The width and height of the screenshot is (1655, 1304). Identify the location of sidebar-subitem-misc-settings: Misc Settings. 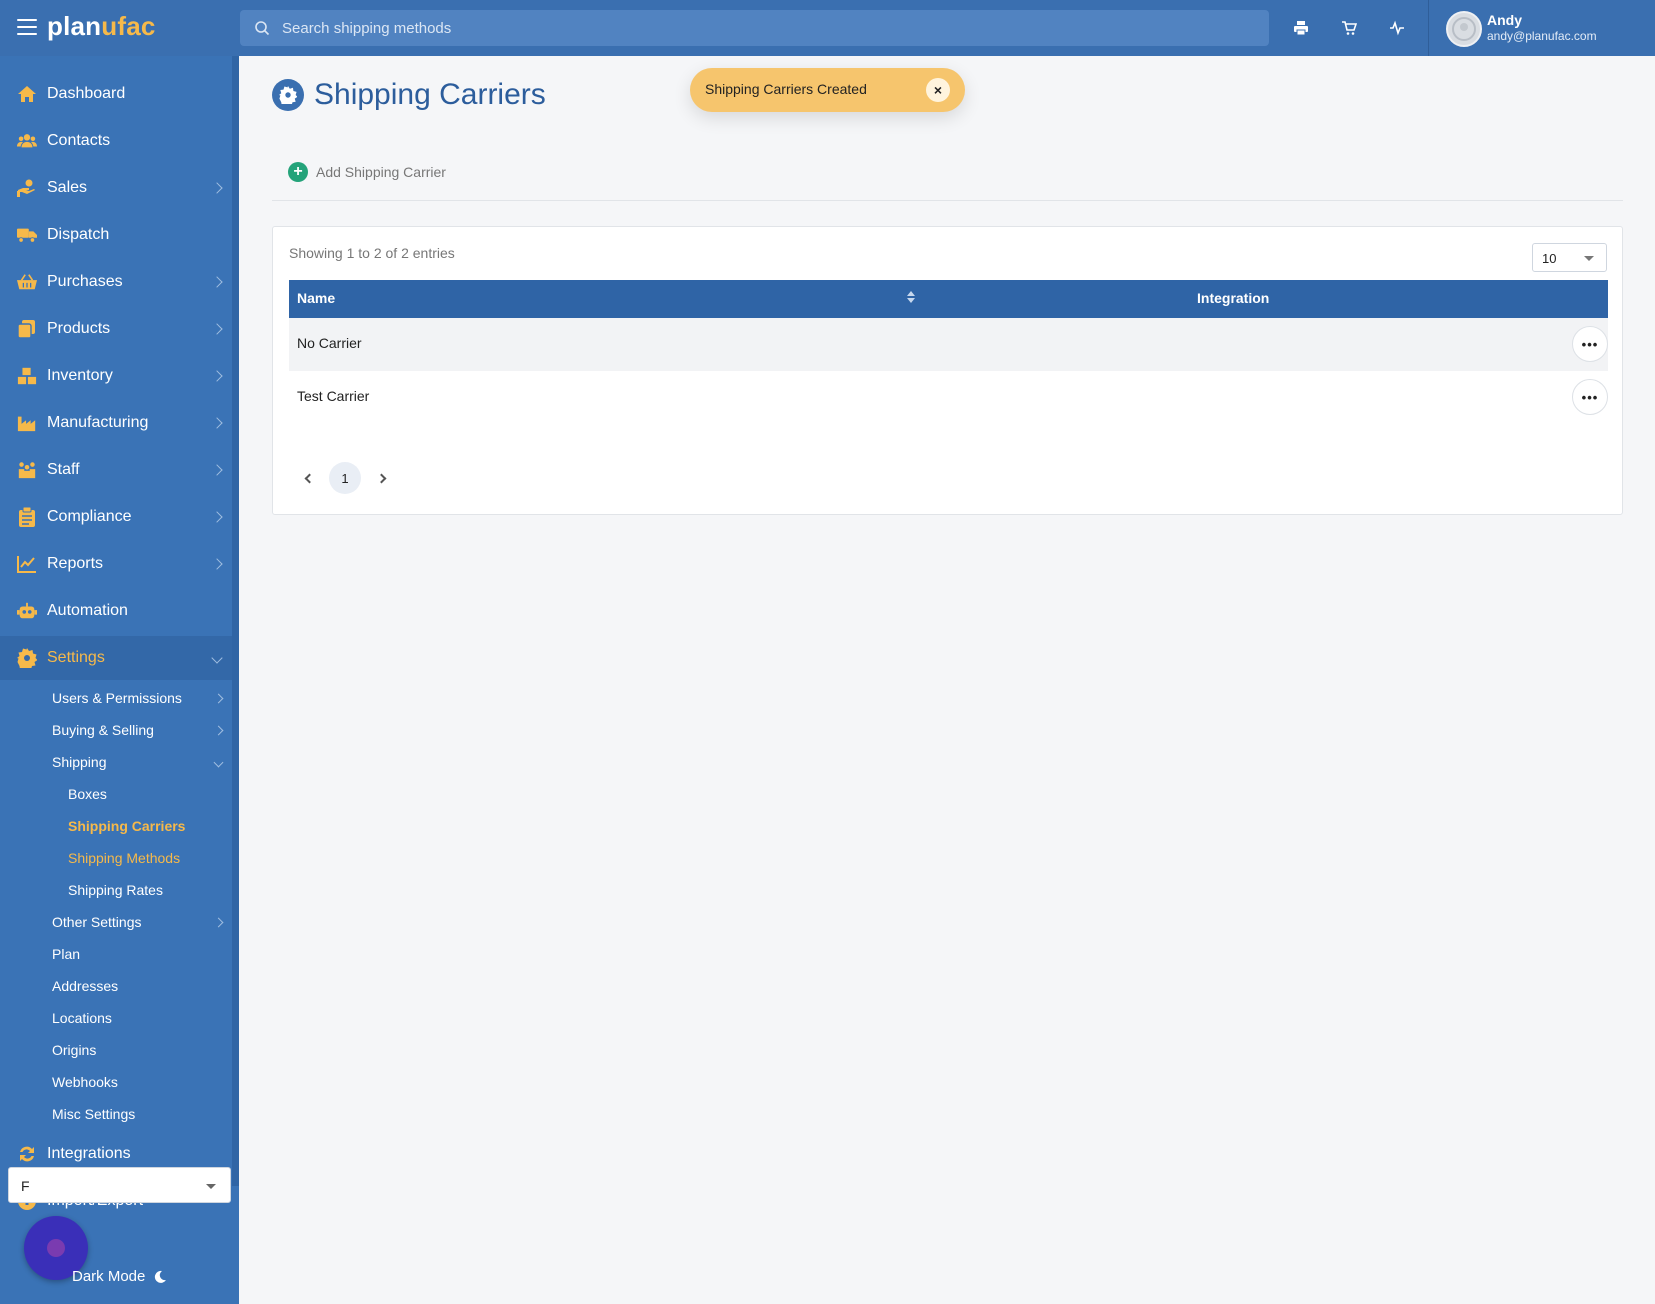
(116, 1114).